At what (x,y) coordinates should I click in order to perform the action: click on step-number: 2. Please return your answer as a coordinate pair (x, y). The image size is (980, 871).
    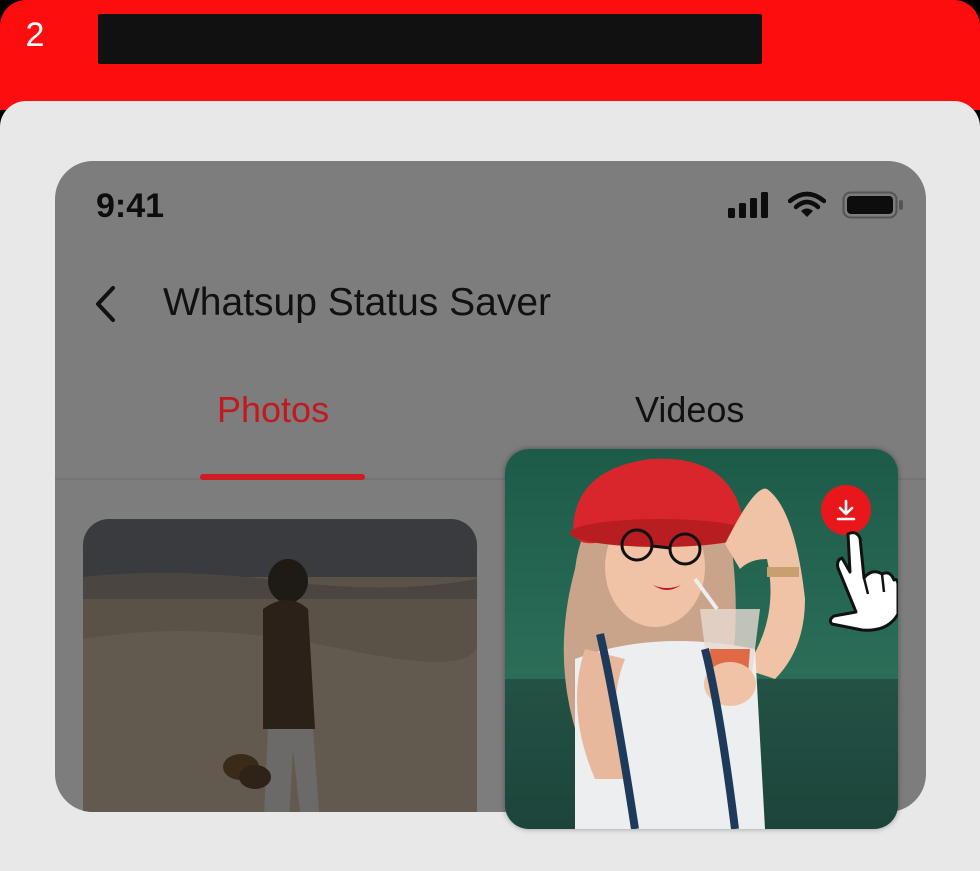
    Looking at the image, I should click on (35, 34).